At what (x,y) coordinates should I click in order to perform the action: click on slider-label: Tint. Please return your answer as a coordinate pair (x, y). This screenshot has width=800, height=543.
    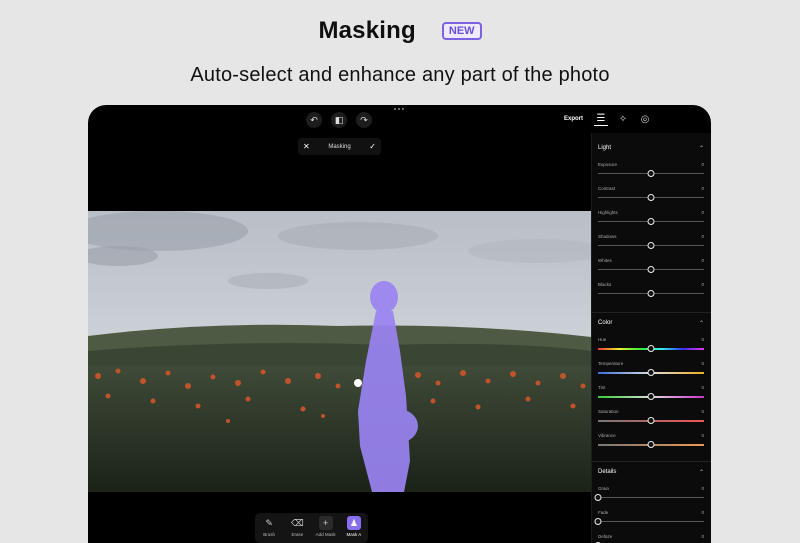
    Looking at the image, I should click on (602, 387).